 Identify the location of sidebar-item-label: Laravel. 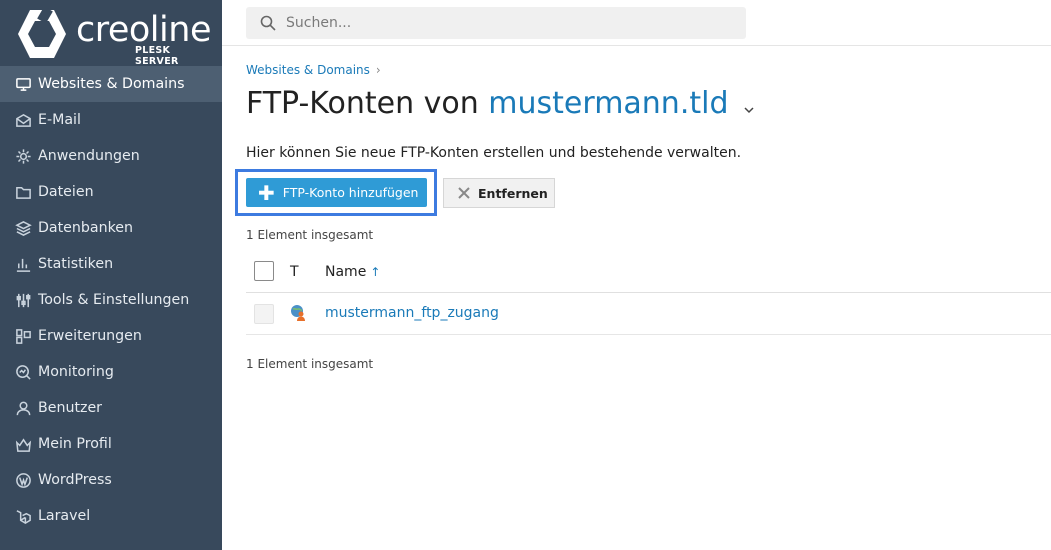
(64, 516).